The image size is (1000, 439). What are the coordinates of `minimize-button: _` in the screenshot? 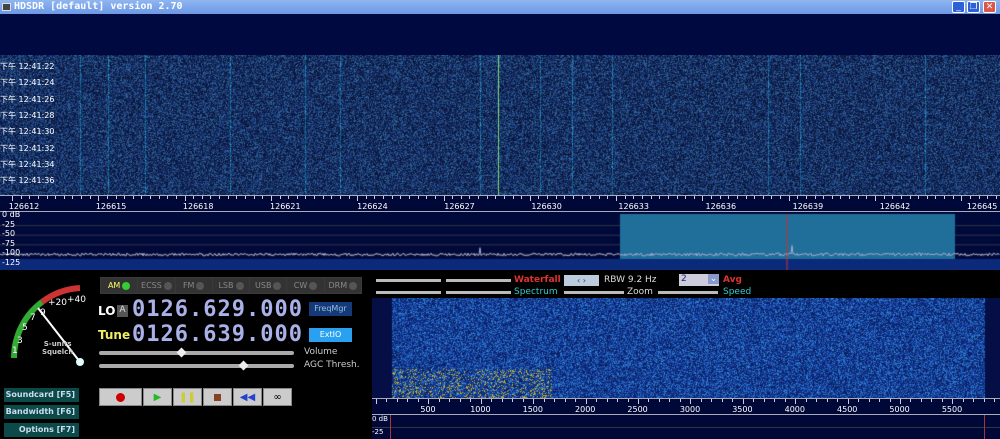 It's located at (958, 7).